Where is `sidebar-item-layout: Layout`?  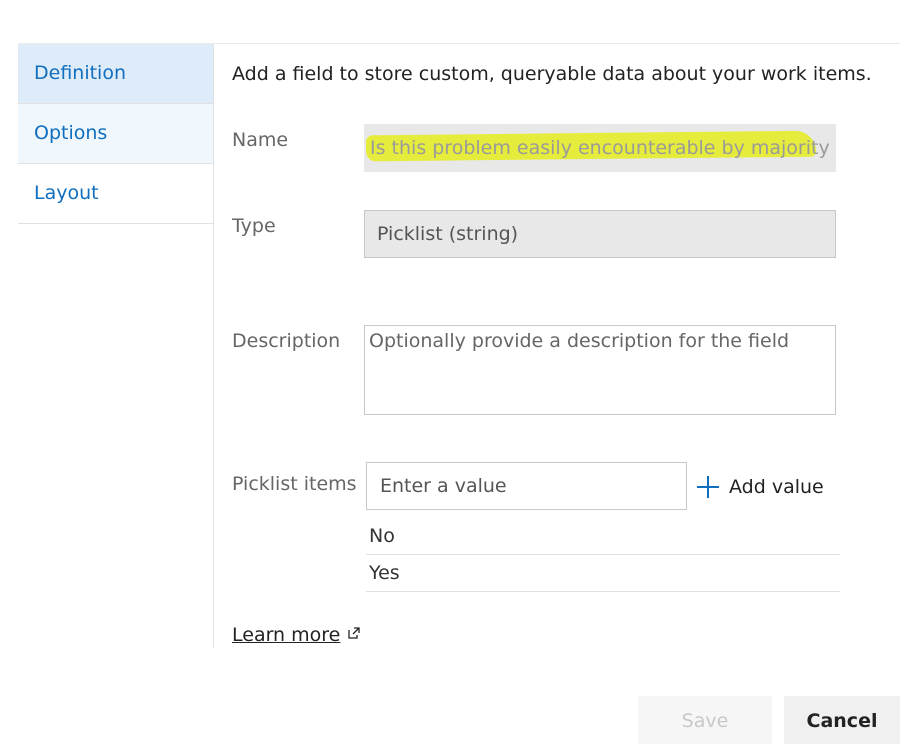 sidebar-item-layout: Layout is located at coordinates (115, 194).